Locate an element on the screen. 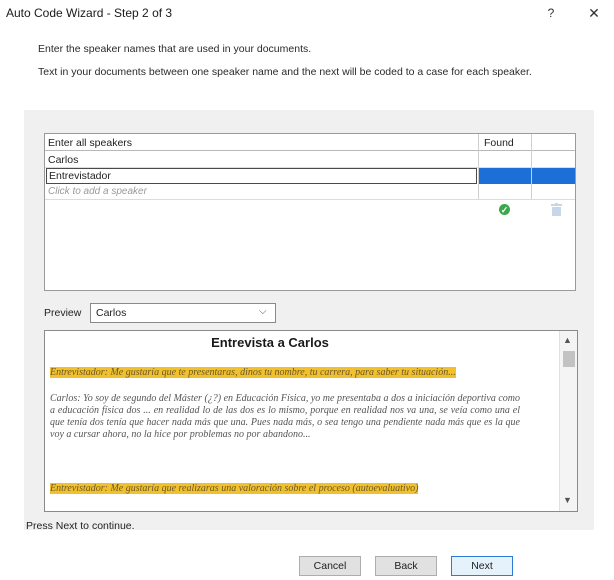 The width and height of the screenshot is (614, 580). window-title: Auto Code Wizard - Step 2 of 3 is located at coordinates (89, 13).